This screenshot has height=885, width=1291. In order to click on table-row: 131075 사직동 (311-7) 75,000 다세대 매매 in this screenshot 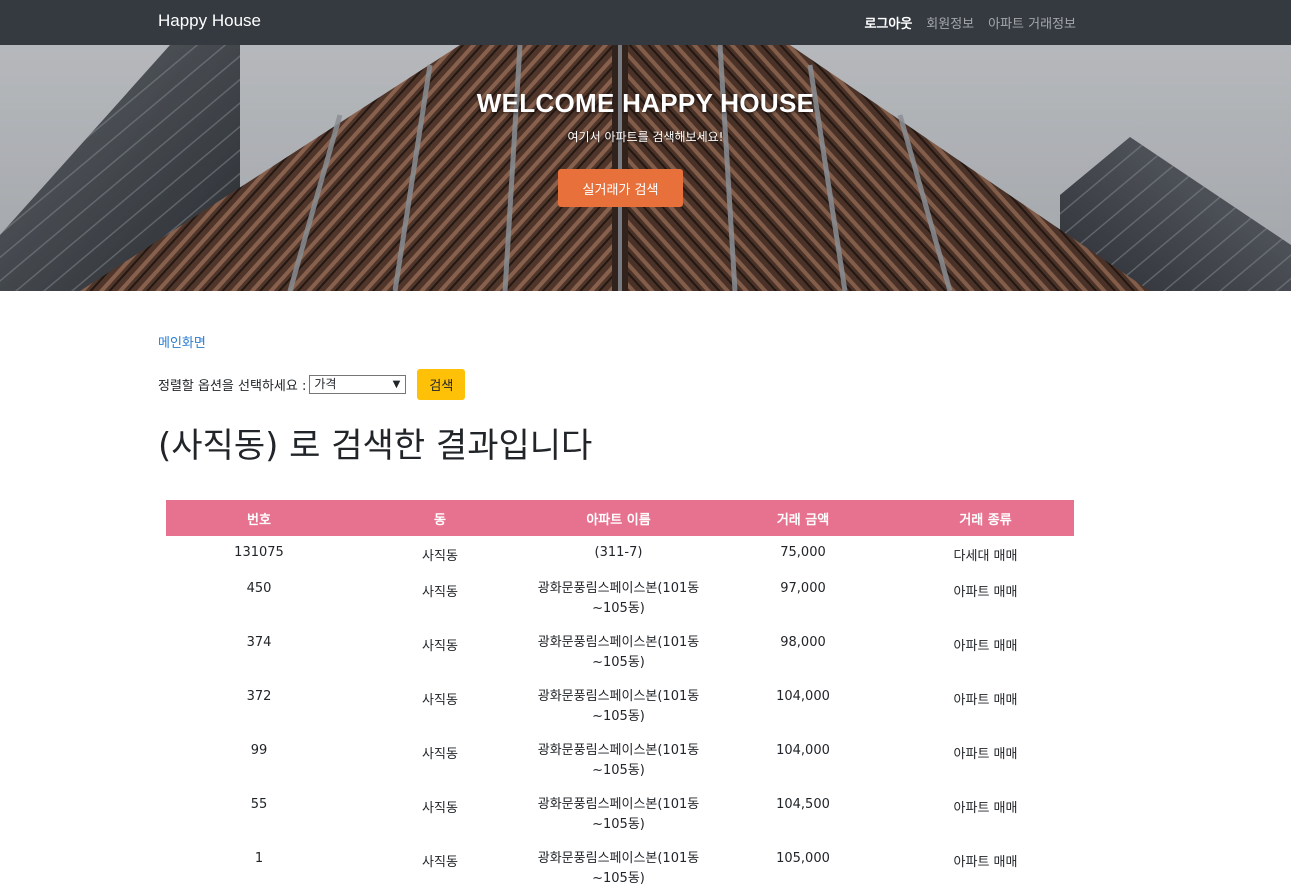, I will do `click(620, 554)`.